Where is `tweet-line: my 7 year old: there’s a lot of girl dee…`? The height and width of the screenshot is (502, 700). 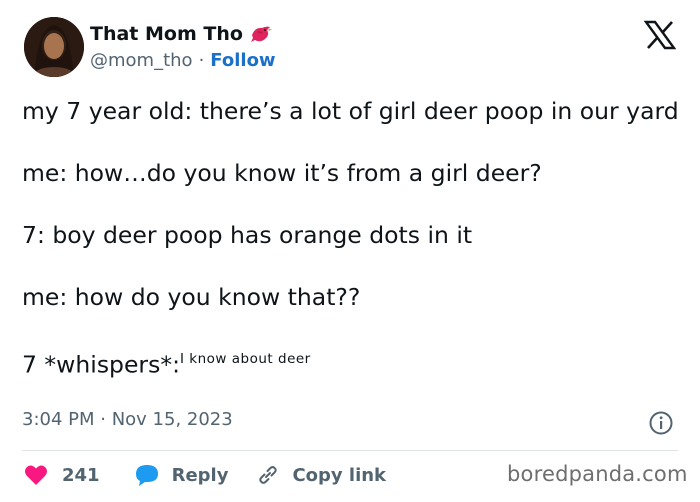 tweet-line: my 7 year old: there’s a lot of girl dee… is located at coordinates (350, 111).